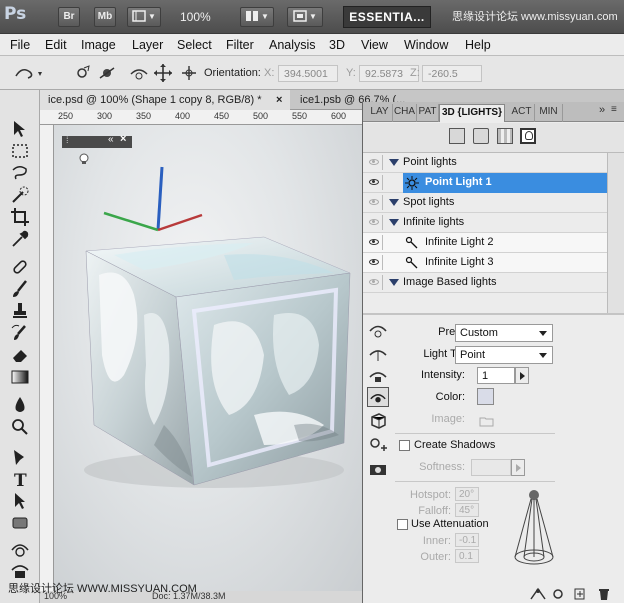 This screenshot has height=603, width=624. I want to click on tab-mini-bridge: MIN, so click(549, 113).